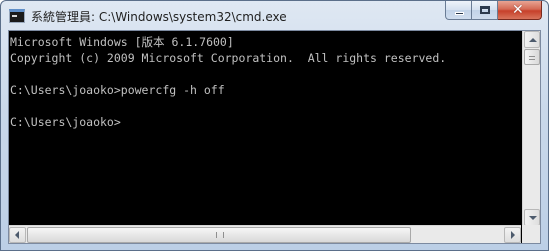 Image resolution: width=549 pixels, height=251 pixels. I want to click on horizontal-scroll-thumb, so click(219, 235).